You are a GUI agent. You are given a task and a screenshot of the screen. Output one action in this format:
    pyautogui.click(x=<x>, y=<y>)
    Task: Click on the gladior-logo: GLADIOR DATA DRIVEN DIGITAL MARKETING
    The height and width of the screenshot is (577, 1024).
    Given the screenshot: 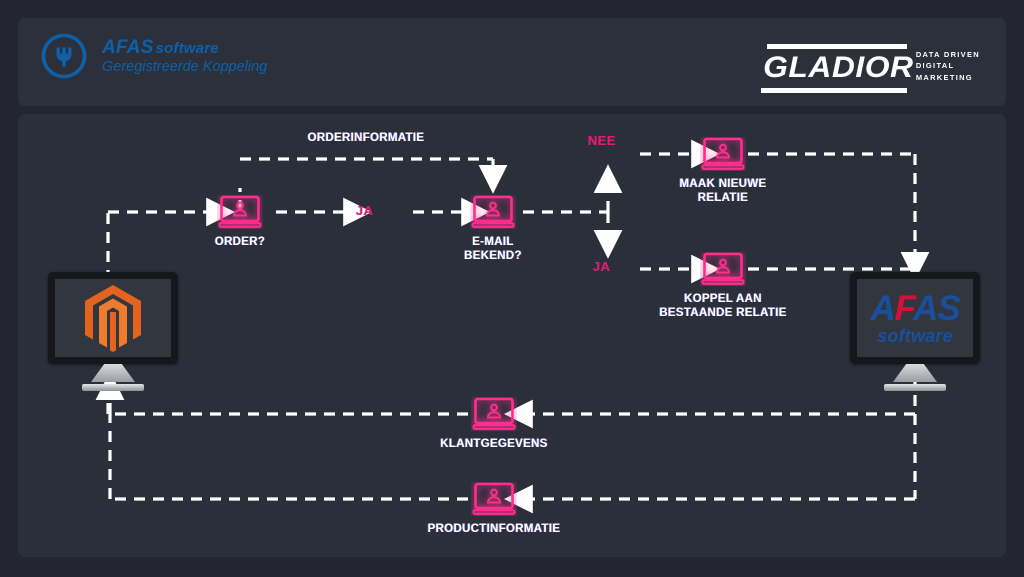 What is the action you would take?
    pyautogui.click(x=870, y=68)
    